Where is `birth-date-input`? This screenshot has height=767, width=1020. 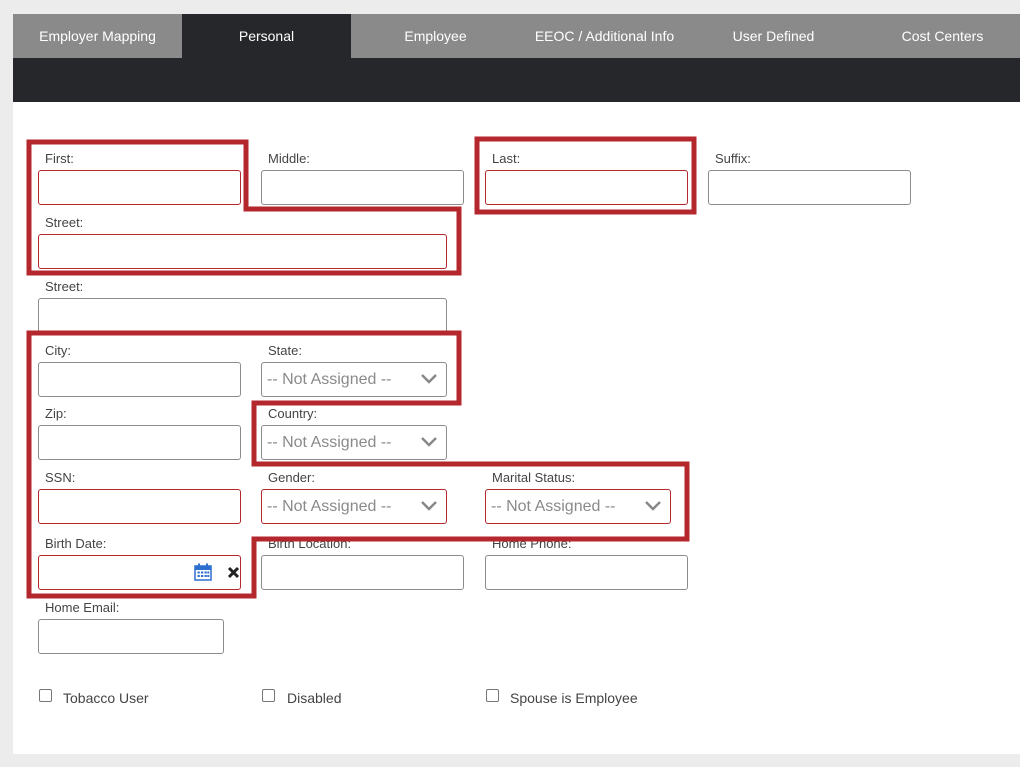 birth-date-input is located at coordinates (139, 572).